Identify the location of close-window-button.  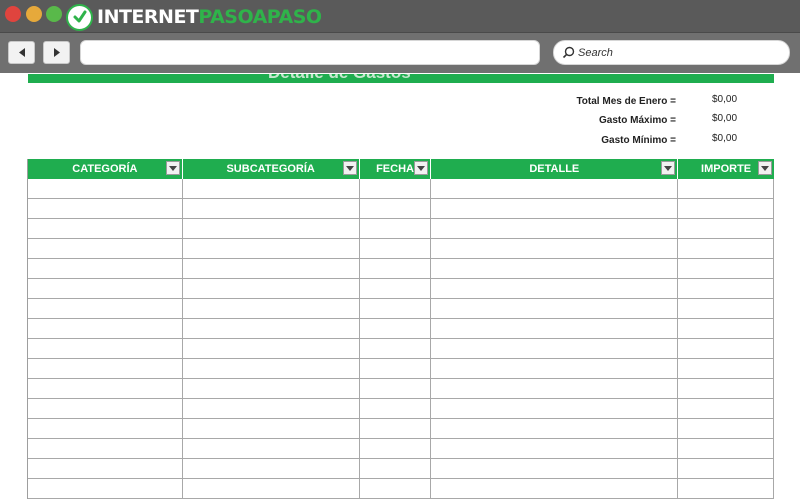
(13, 14).